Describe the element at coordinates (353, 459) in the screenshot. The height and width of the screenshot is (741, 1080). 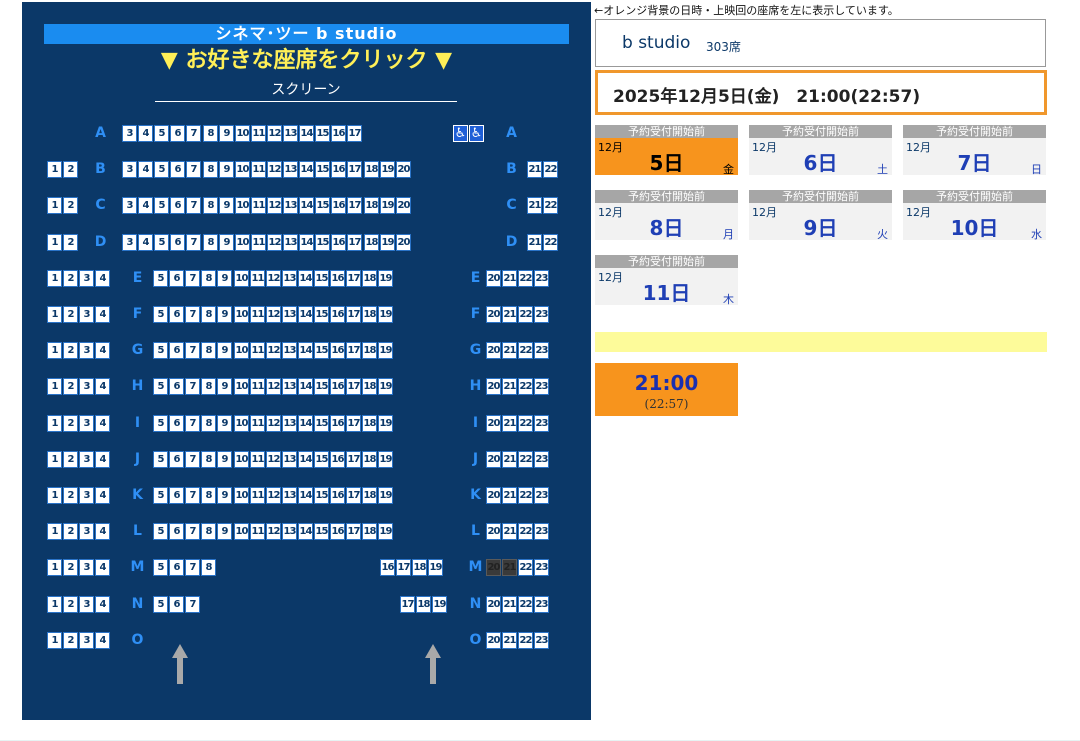
I see `seat-j-17: 17` at that location.